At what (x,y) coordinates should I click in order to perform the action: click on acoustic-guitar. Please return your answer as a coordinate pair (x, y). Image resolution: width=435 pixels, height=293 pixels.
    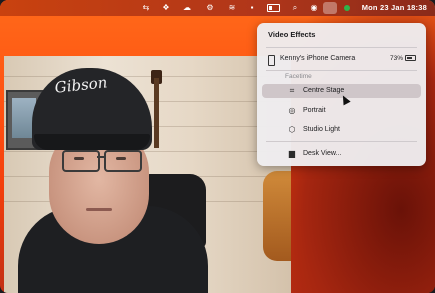
    Looking at the image, I should click on (277, 216).